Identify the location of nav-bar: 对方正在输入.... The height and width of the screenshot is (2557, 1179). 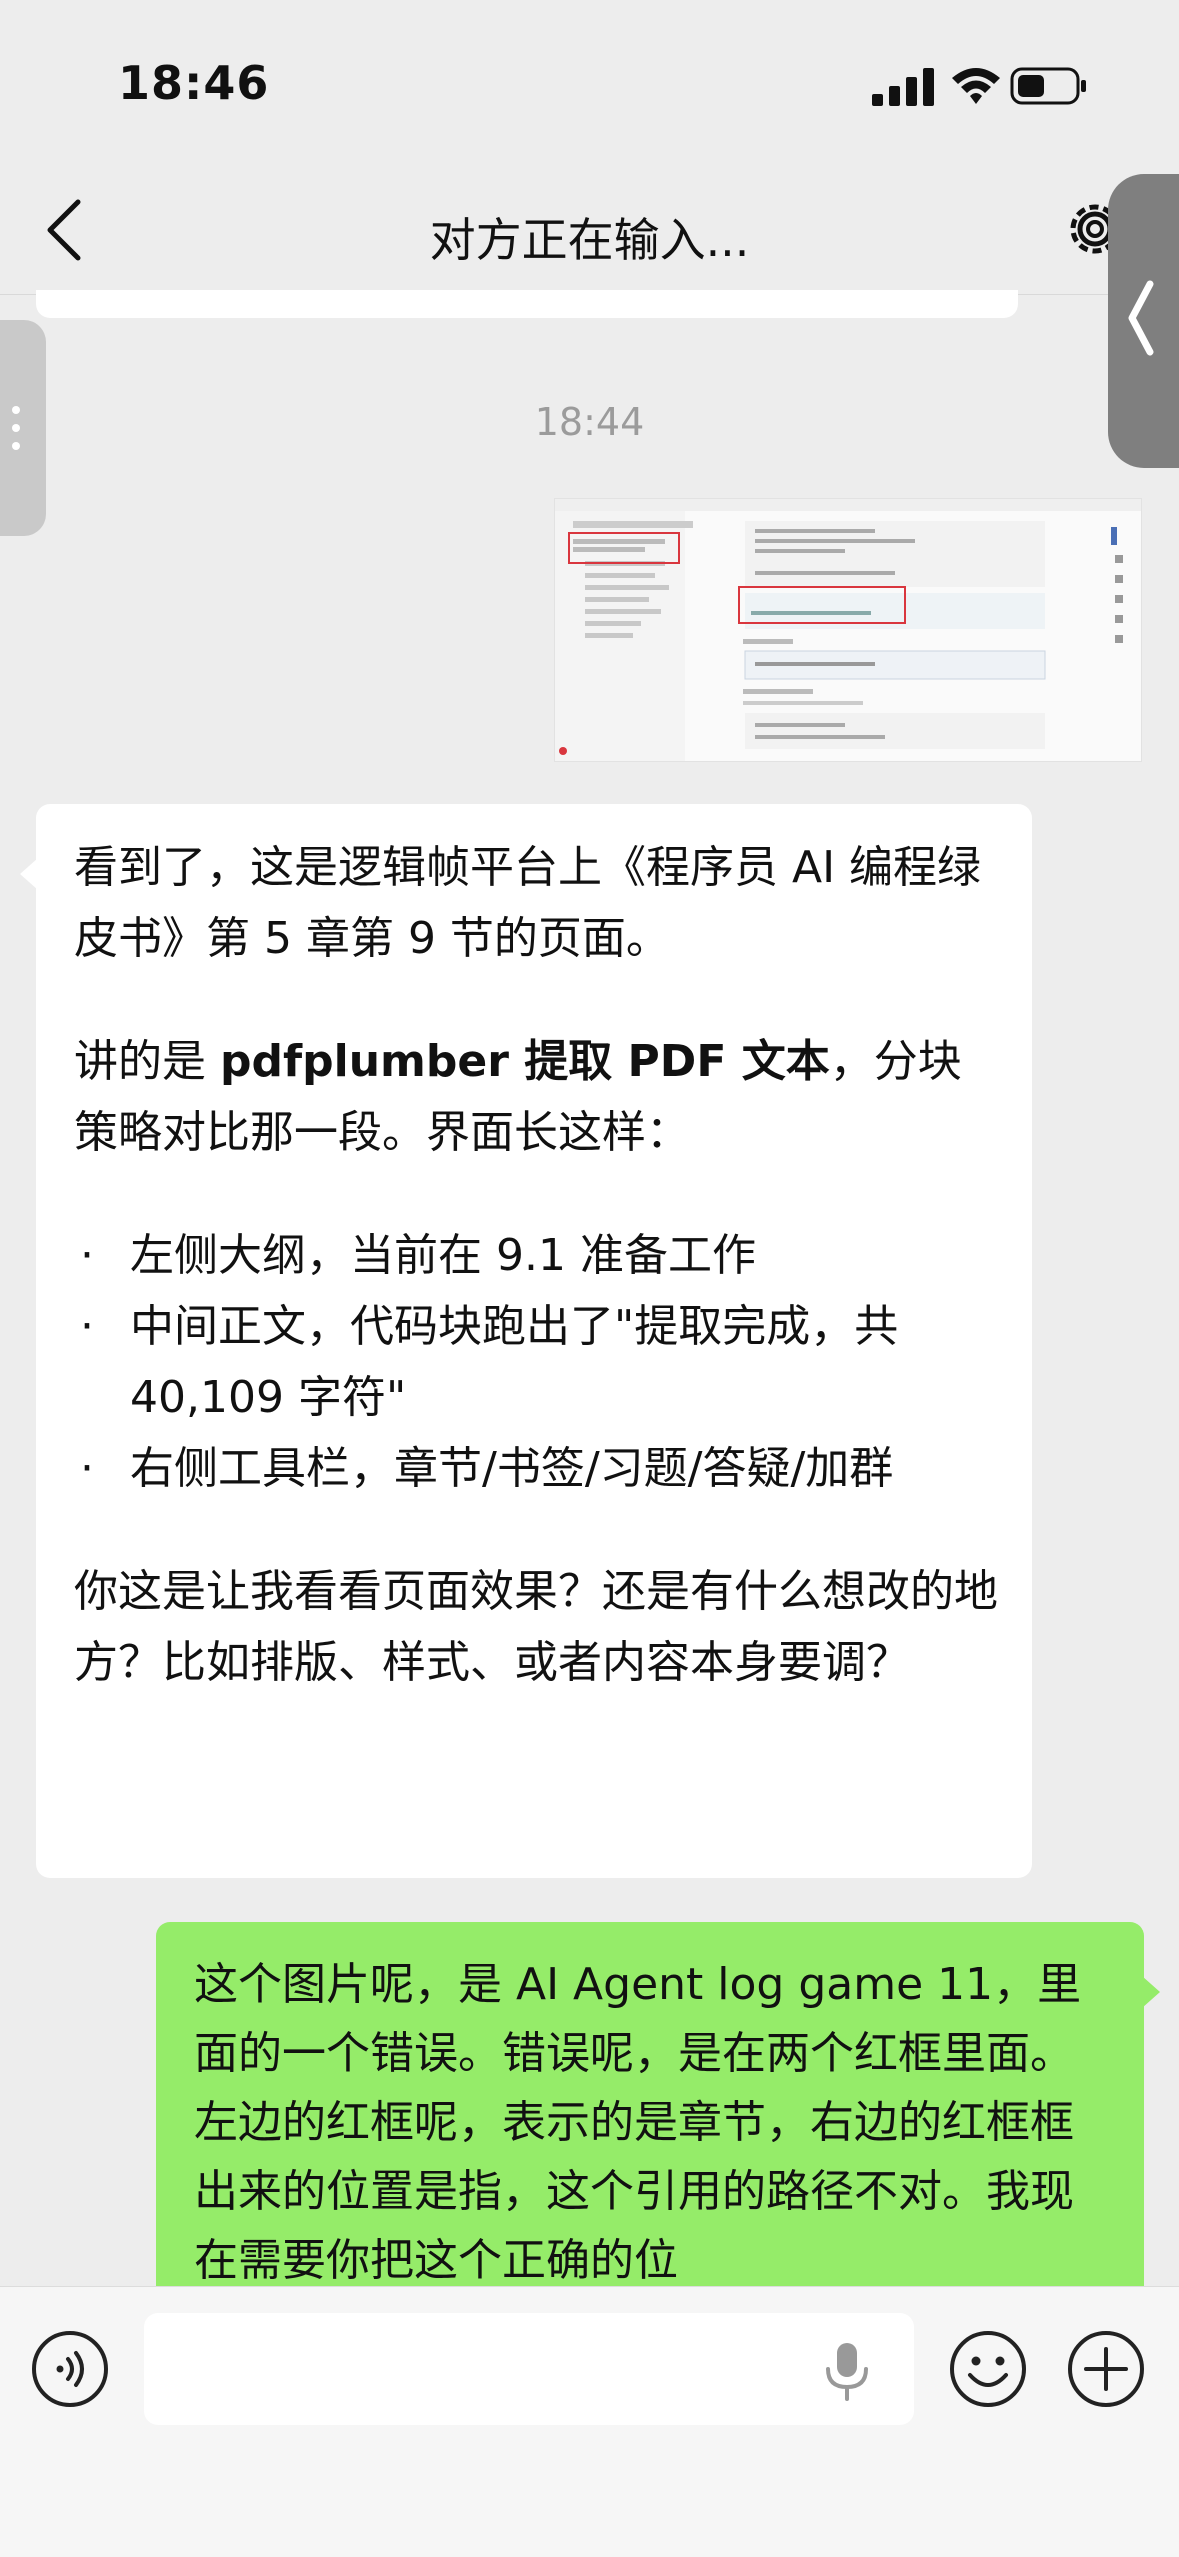
(589, 232).